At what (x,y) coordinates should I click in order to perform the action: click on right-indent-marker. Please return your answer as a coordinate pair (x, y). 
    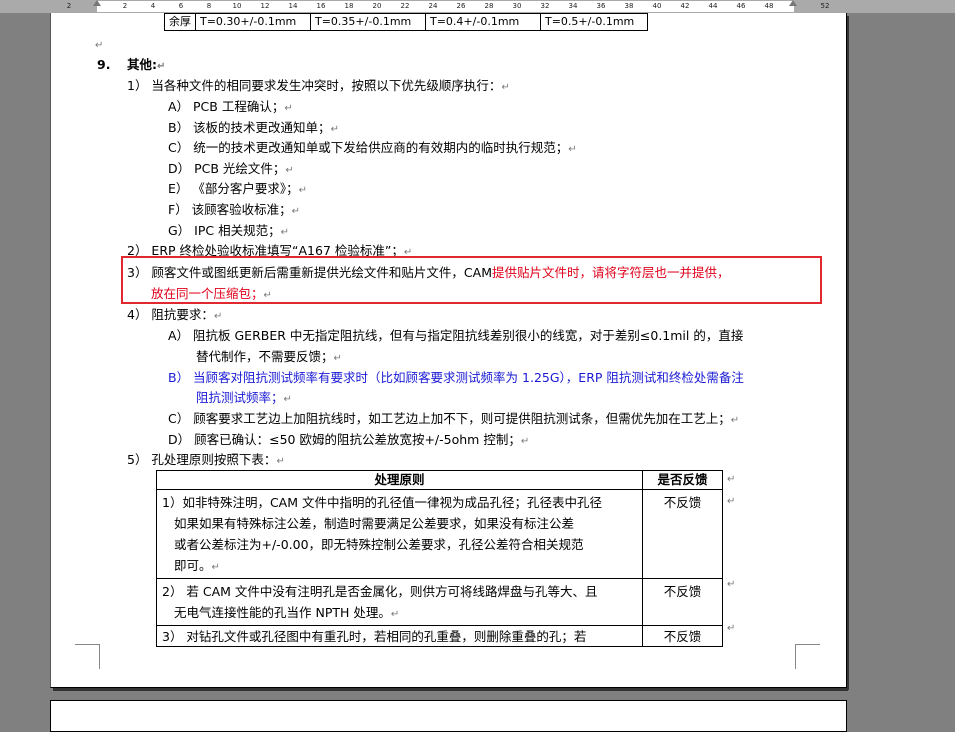
    Looking at the image, I should click on (793, 3).